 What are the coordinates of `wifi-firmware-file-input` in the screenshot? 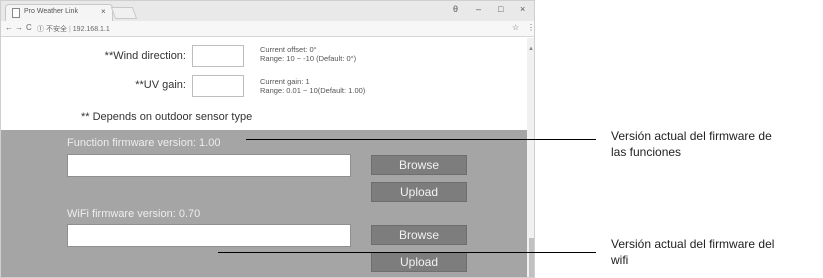 It's located at (209, 235).